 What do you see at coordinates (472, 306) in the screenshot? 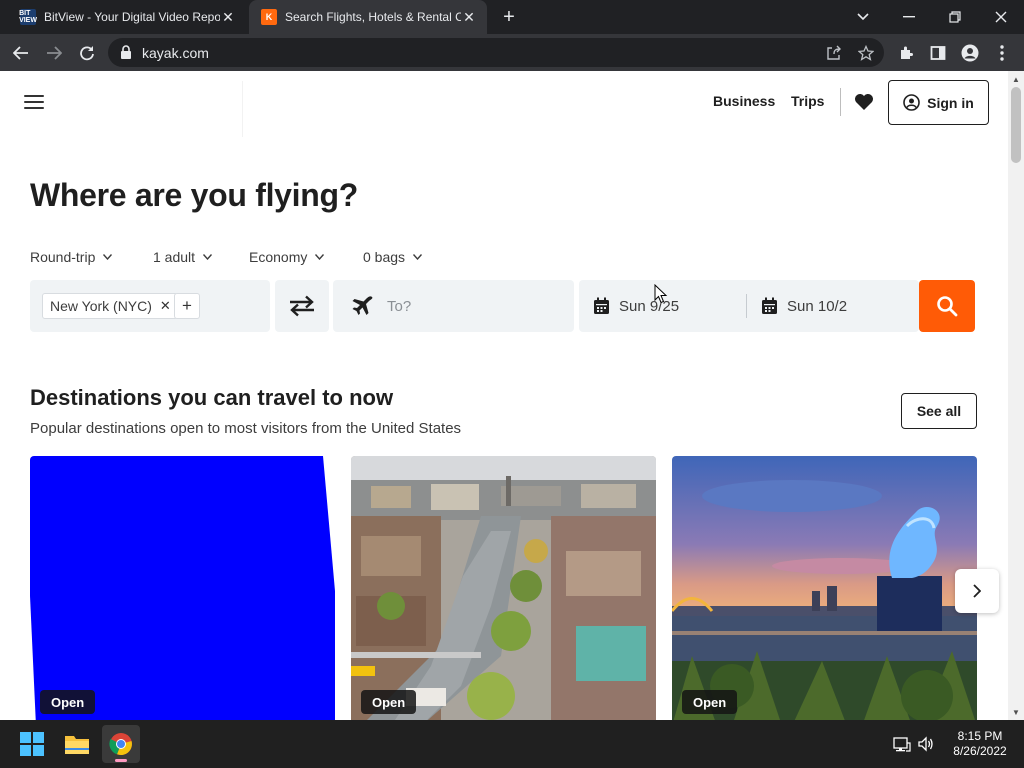
I see `destination-input` at bounding box center [472, 306].